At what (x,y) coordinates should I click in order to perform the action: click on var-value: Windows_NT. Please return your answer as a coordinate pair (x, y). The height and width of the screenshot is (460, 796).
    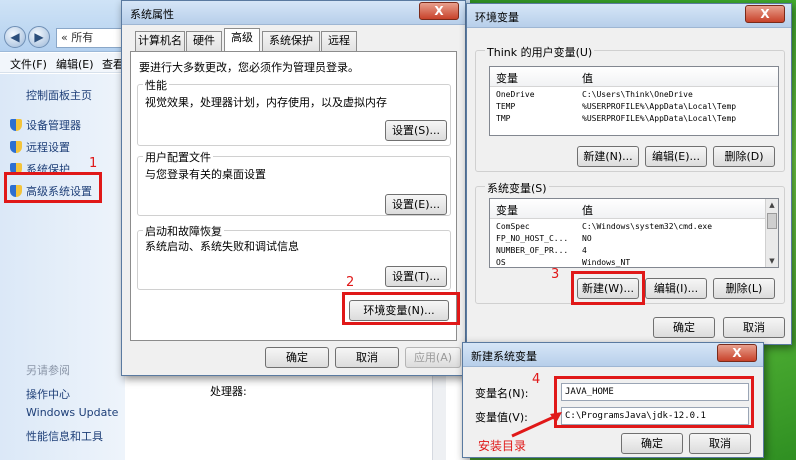
    Looking at the image, I should click on (606, 262).